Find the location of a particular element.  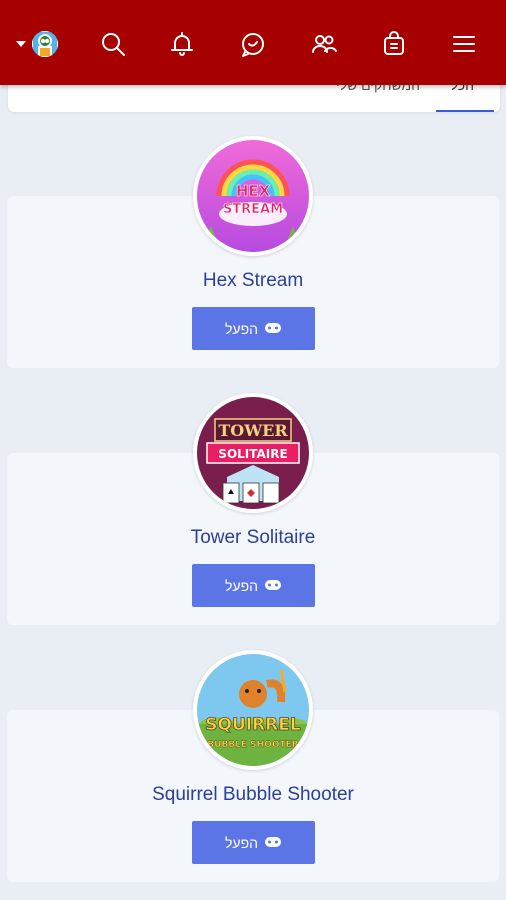

game-title: Squirrel Bubble Shooter is located at coordinates (253, 795).